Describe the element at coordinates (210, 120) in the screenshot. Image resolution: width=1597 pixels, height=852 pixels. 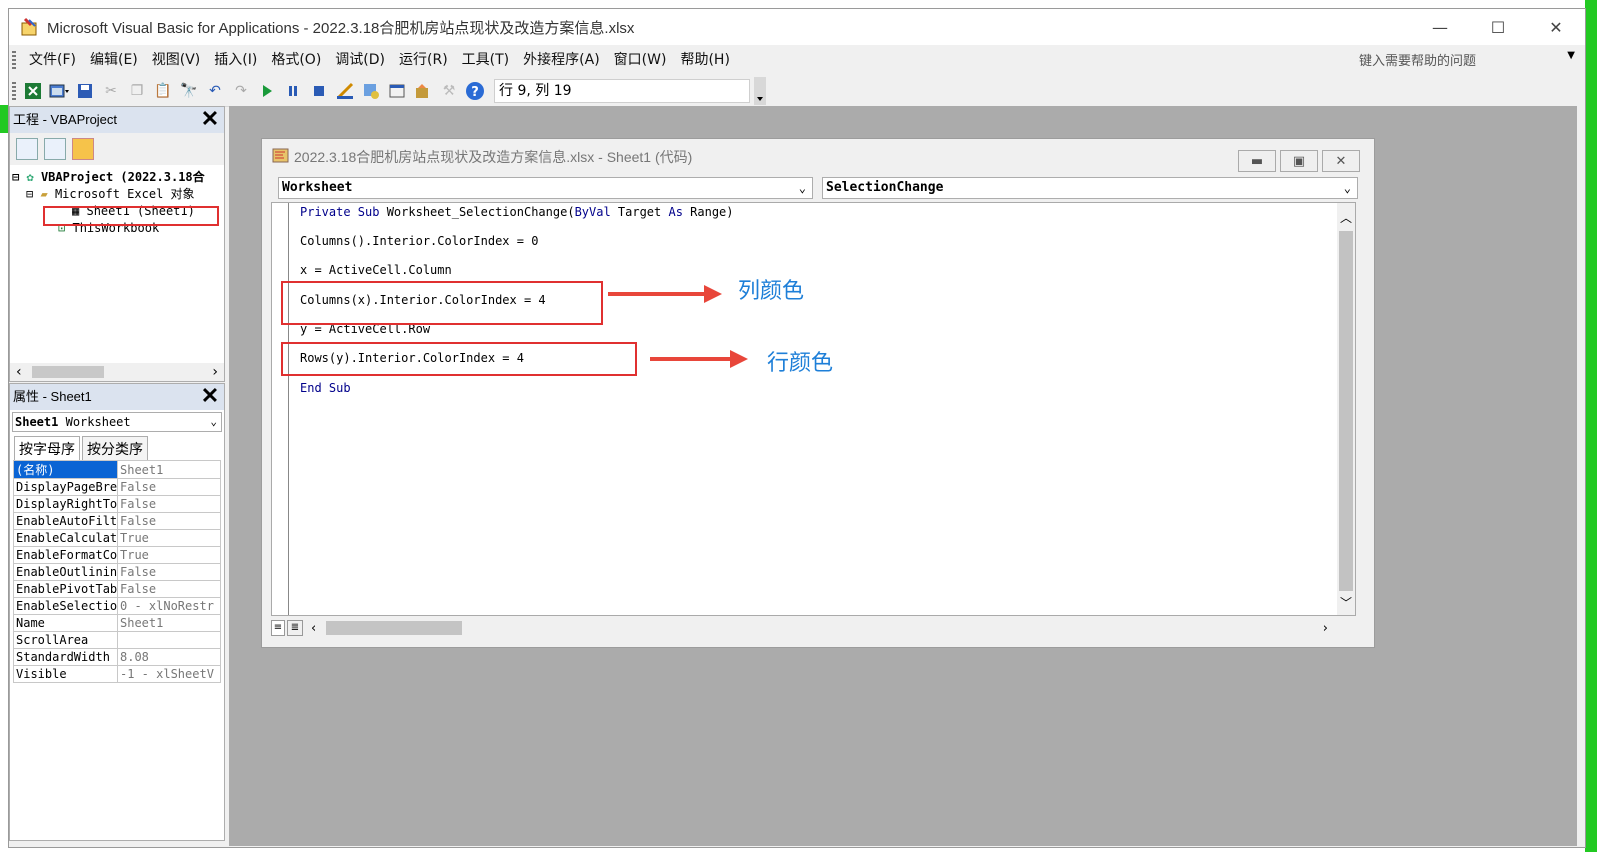
I see `close-project-pane-icon: ✕` at that location.